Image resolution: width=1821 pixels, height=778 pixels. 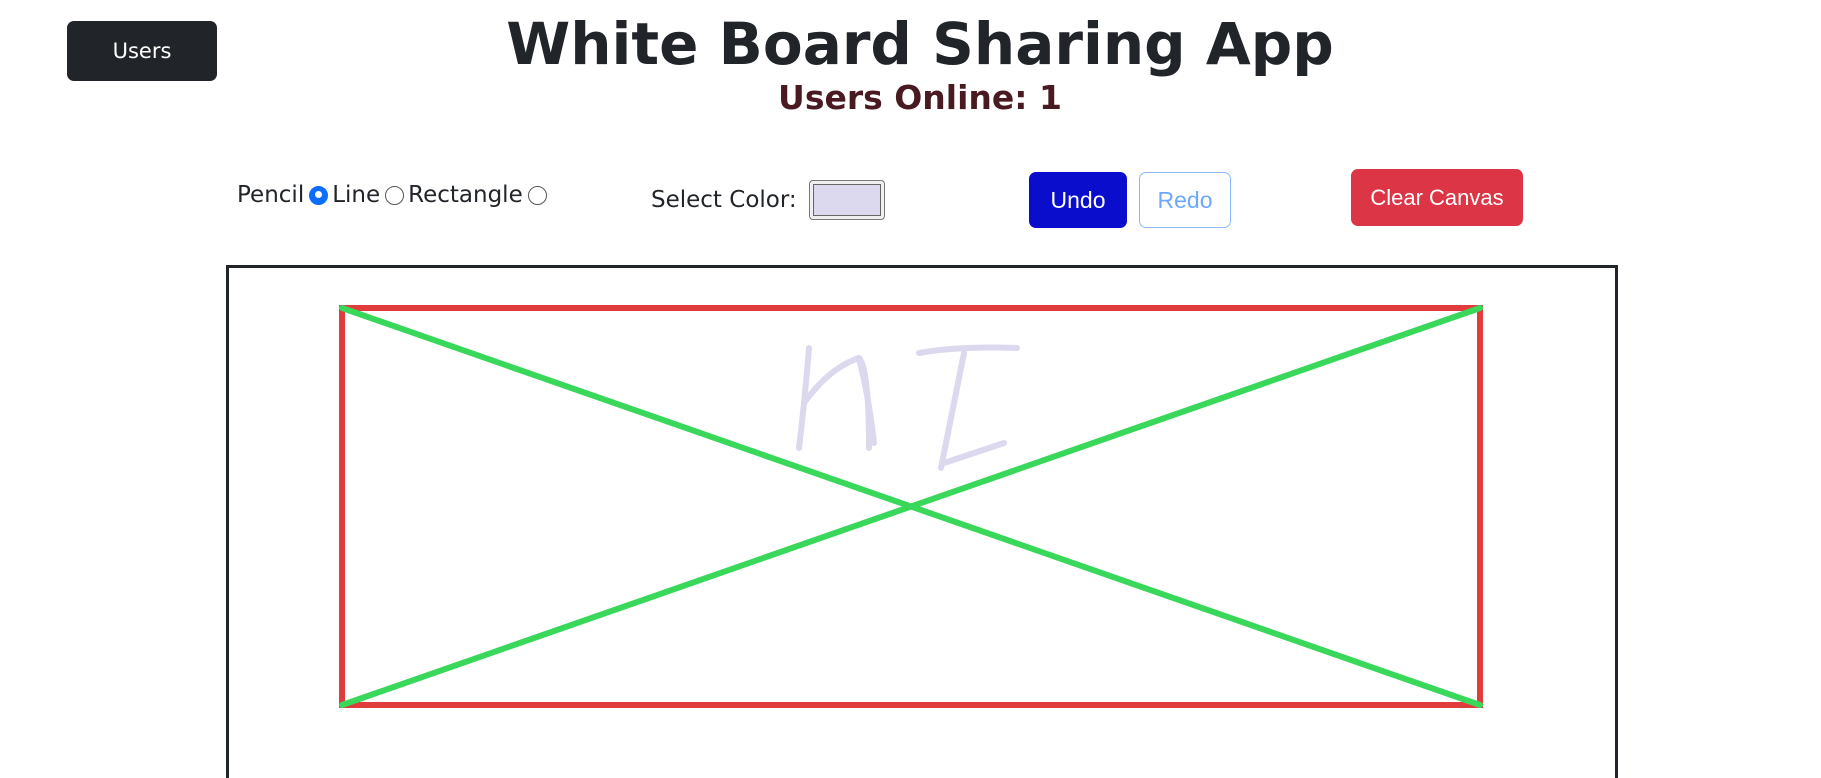 I want to click on pencil-radio, so click(x=319, y=195).